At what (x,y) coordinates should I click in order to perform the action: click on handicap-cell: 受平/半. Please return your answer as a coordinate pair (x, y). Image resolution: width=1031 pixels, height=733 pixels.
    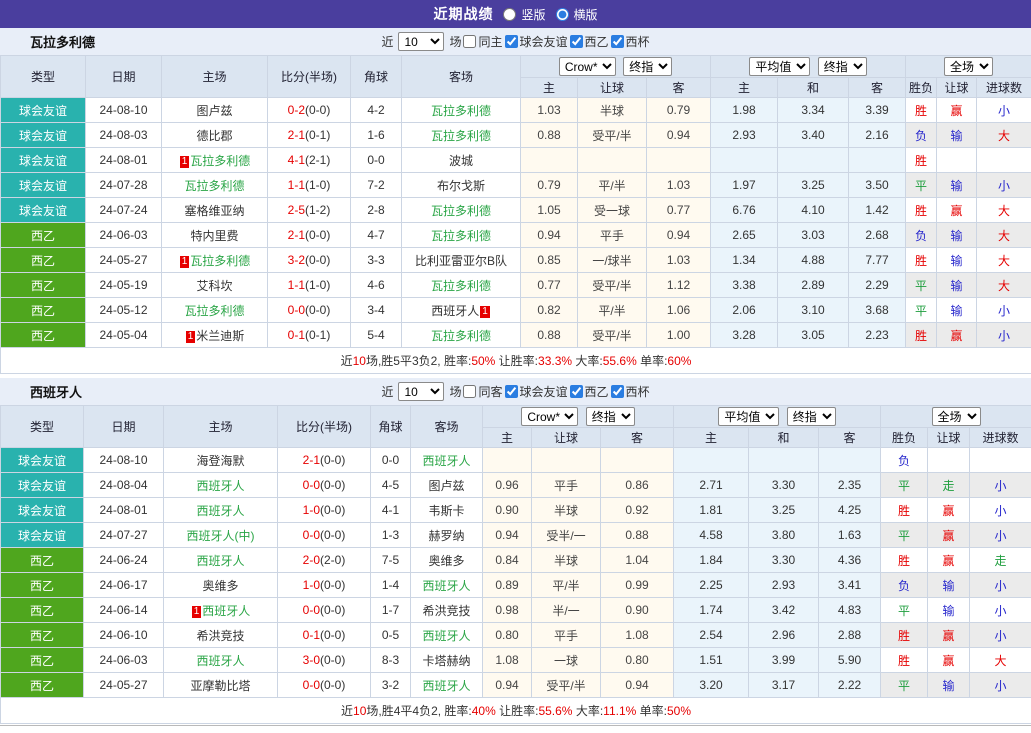
    Looking at the image, I should click on (566, 685).